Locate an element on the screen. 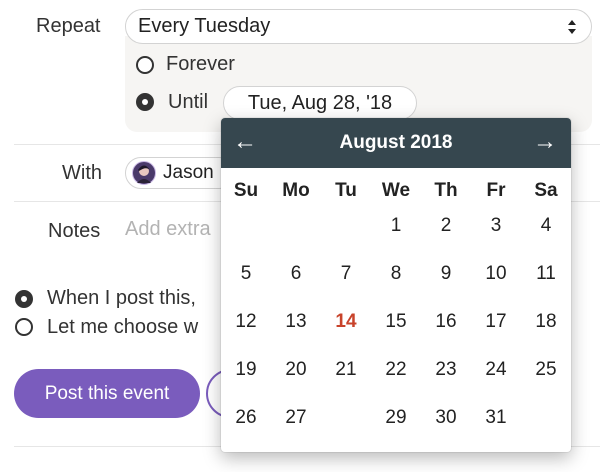 The image size is (600, 472). day-number: 13 is located at coordinates (296, 321).